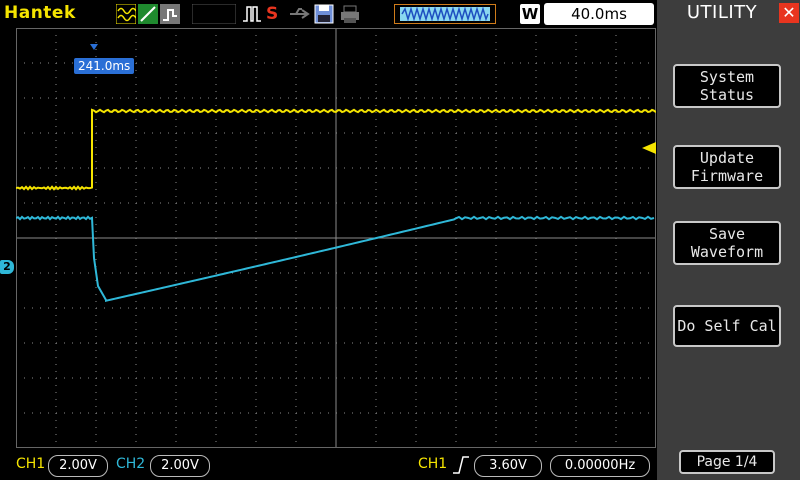  Describe the element at coordinates (649, 148) in the screenshot. I see `trigger-level-marker` at that location.